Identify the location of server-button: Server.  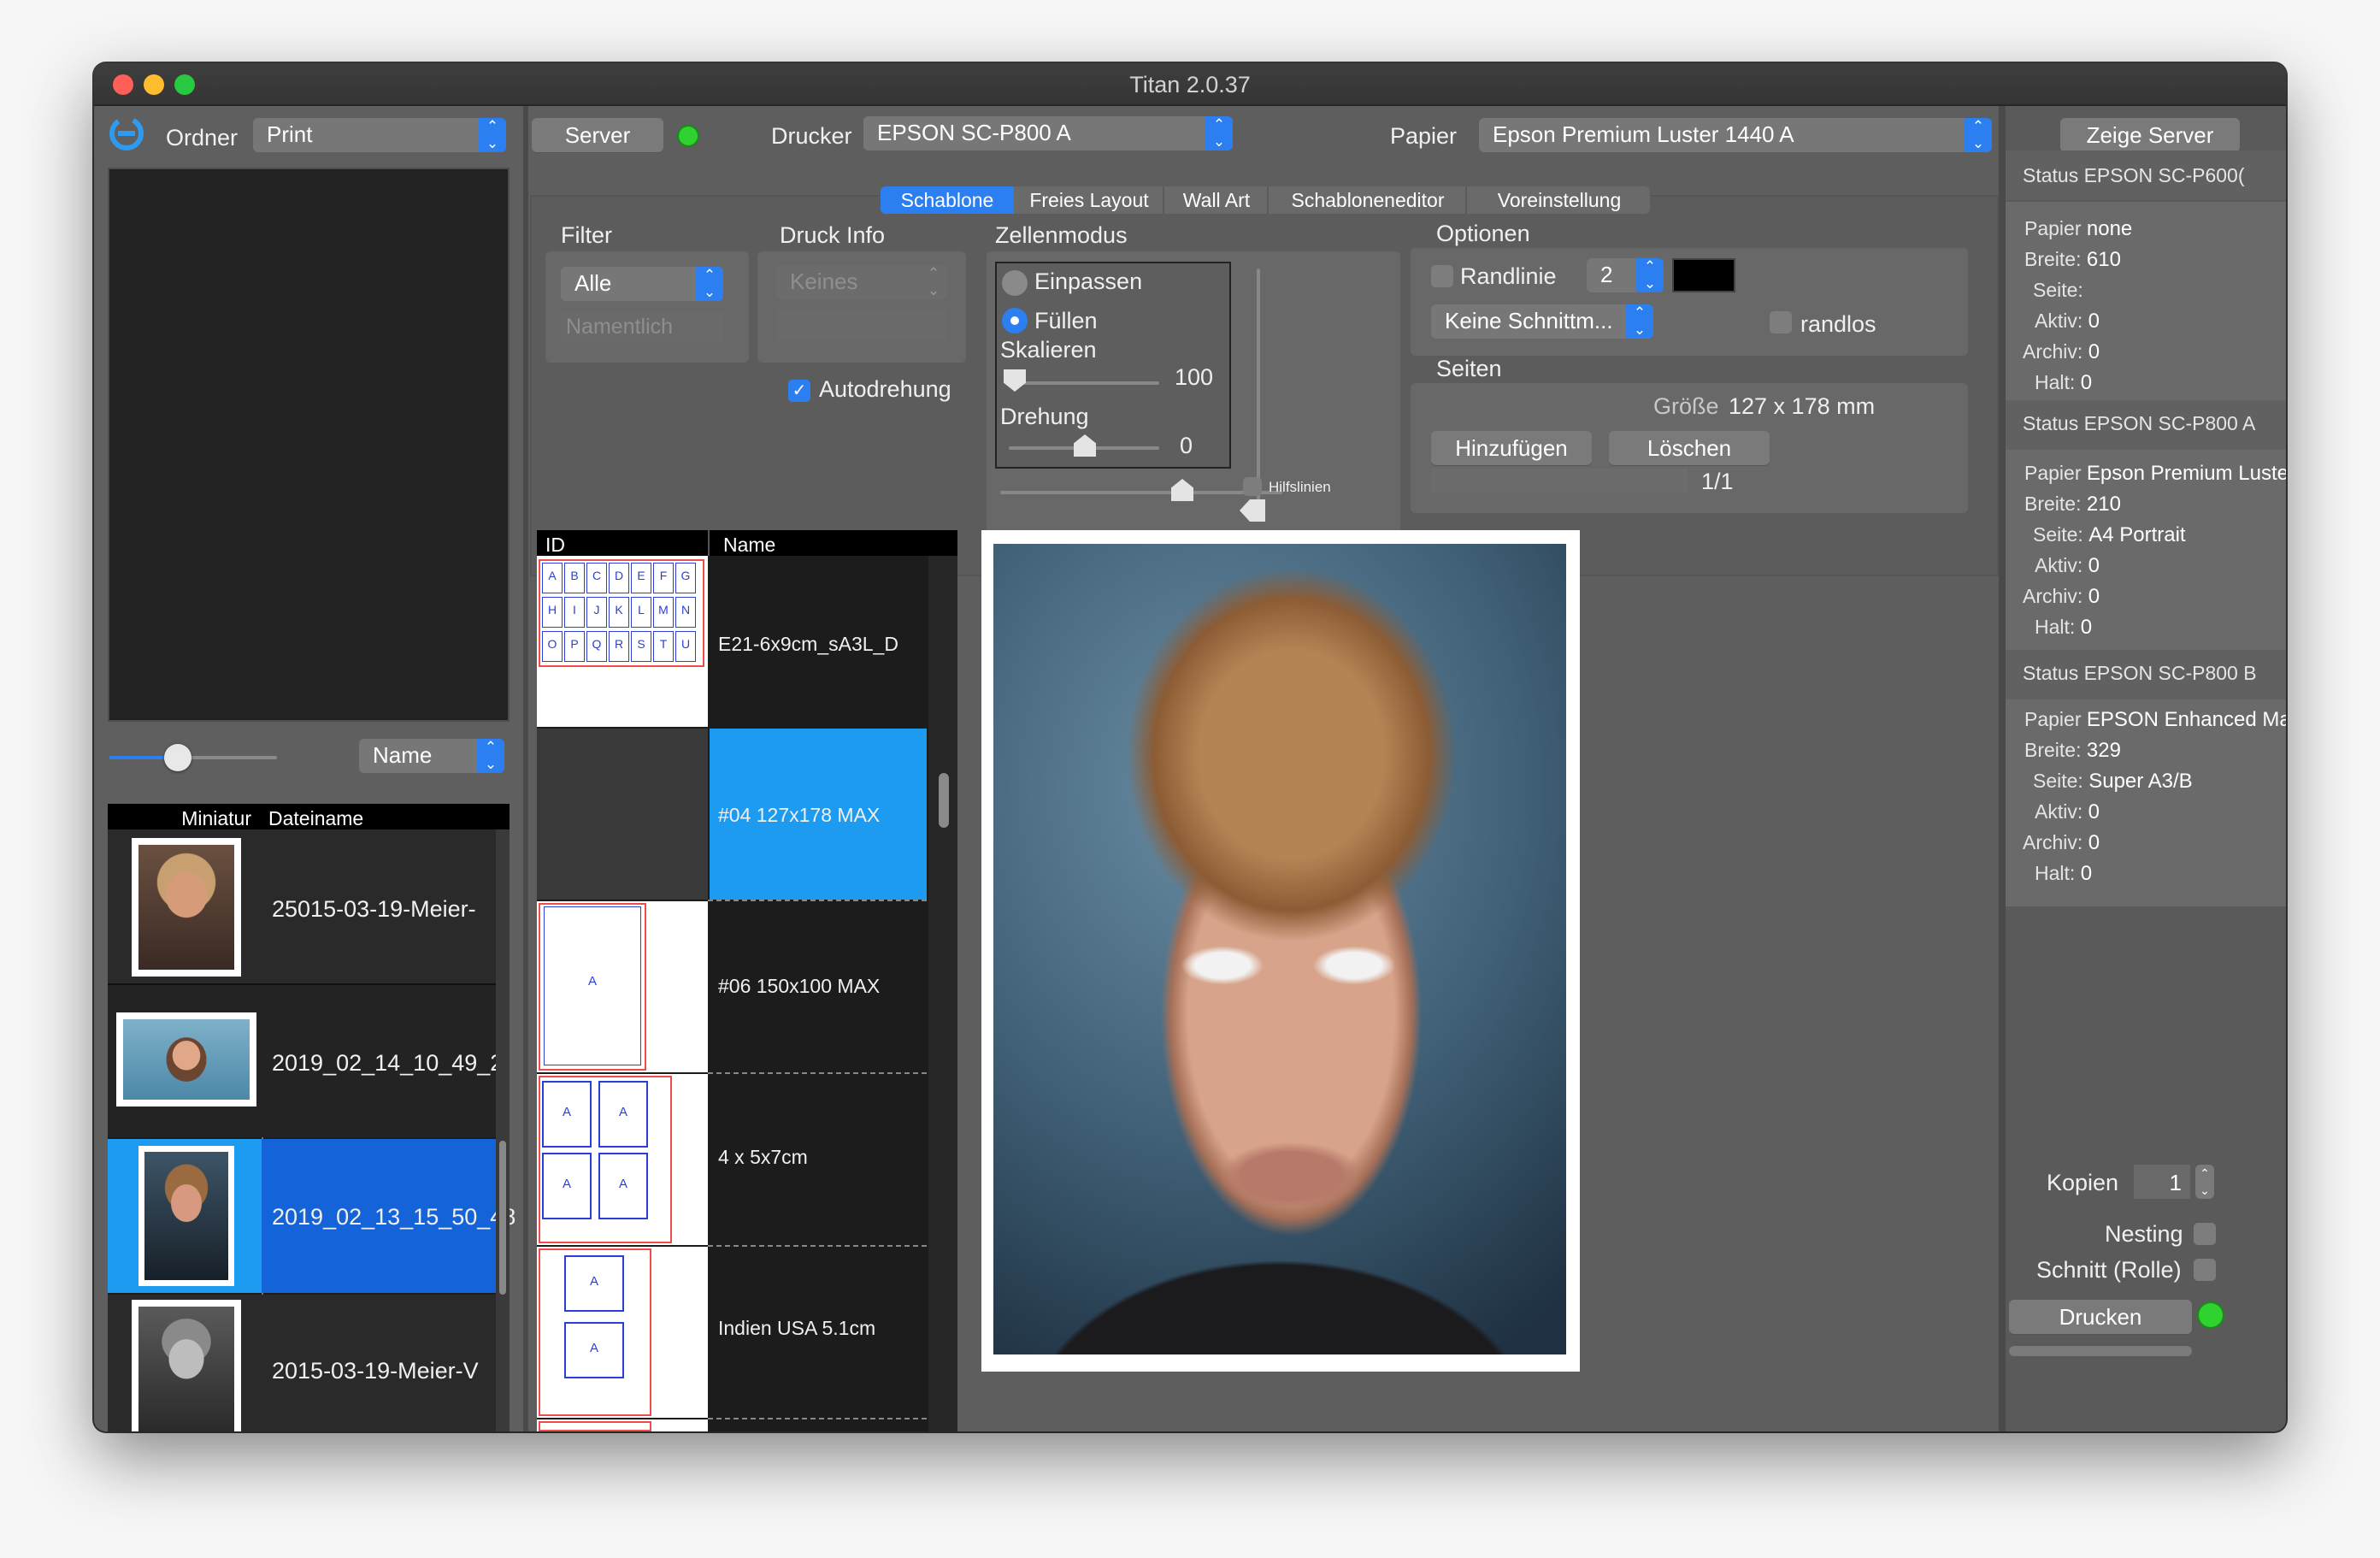
(597, 135).